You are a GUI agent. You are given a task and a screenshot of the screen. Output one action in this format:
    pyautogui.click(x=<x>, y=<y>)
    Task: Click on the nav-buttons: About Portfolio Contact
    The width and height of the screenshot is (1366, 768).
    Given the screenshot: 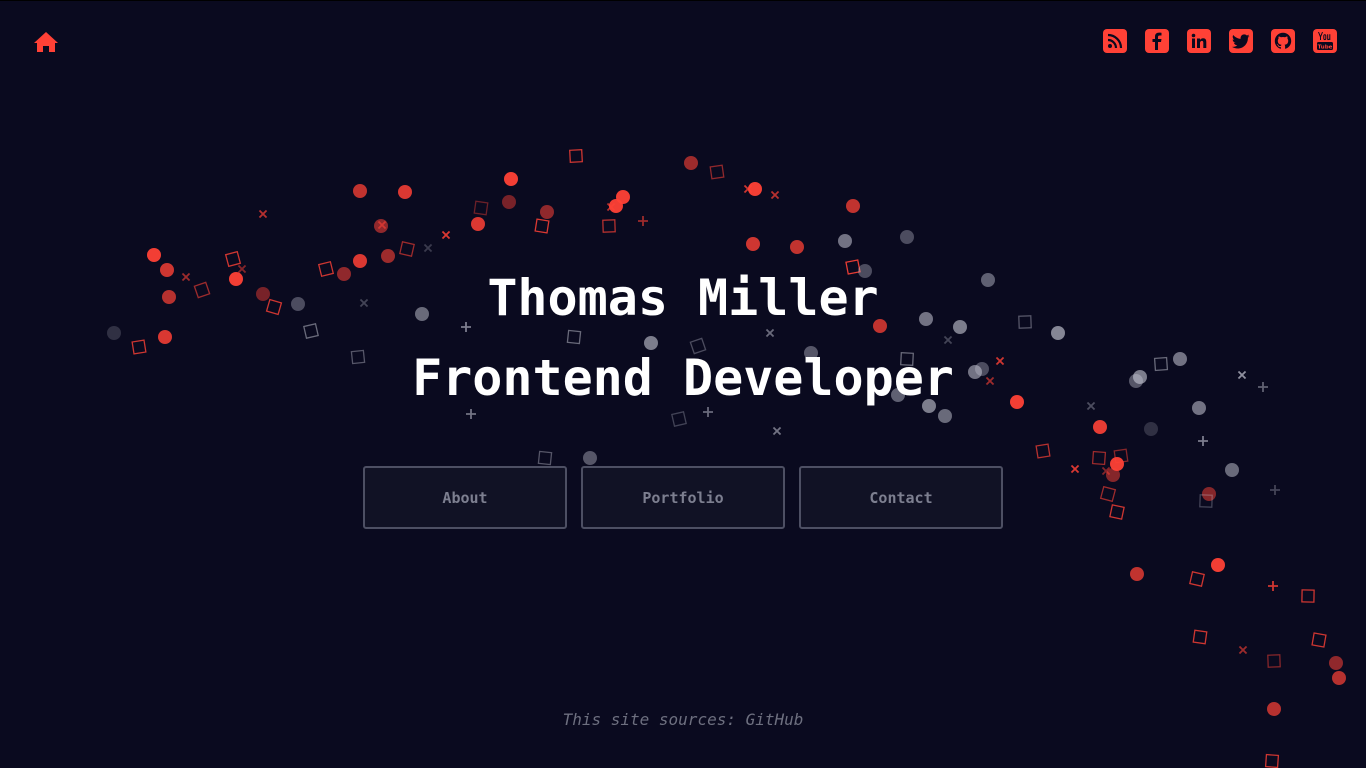 What is the action you would take?
    pyautogui.click(x=683, y=497)
    